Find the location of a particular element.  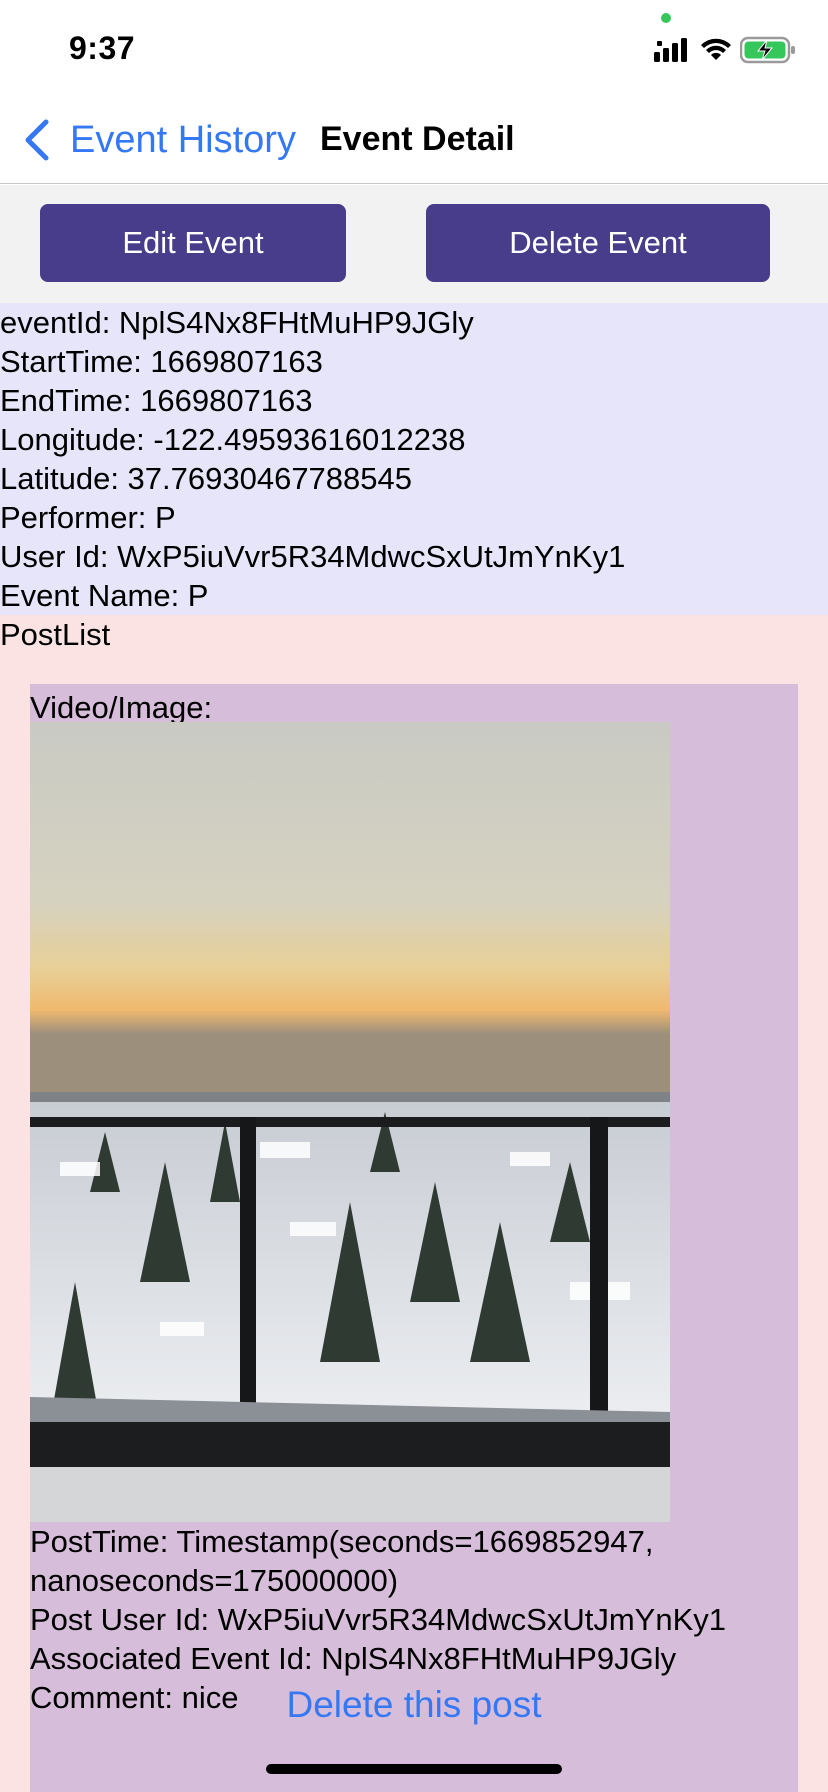

status-time: 9:37 is located at coordinates (102, 48).